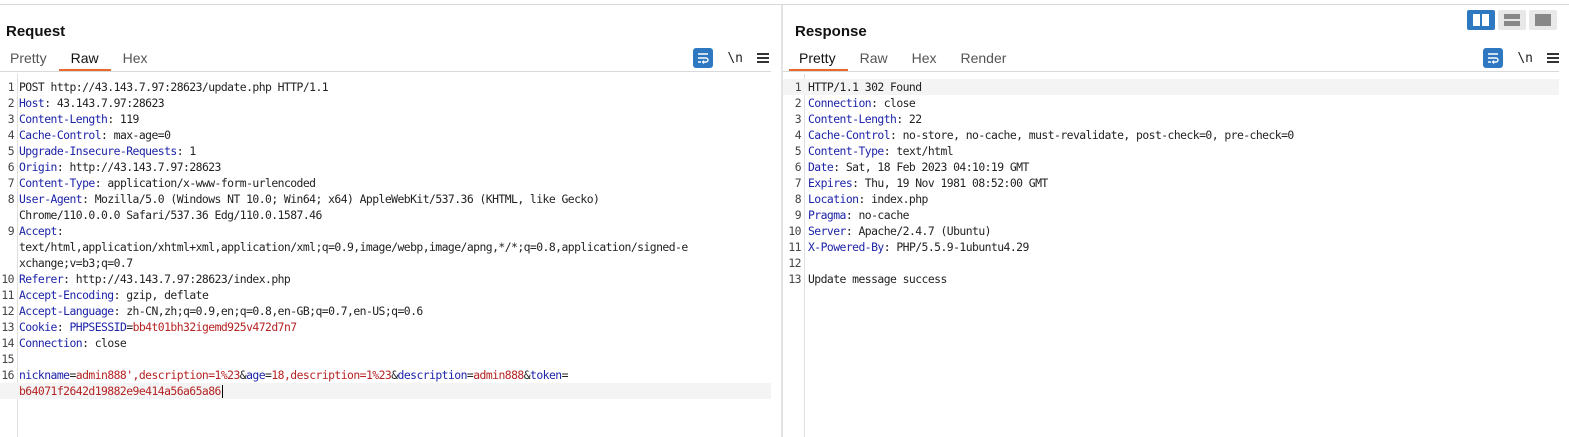  What do you see at coordinates (256, 375) in the screenshot?
I see `param-name: age` at bounding box center [256, 375].